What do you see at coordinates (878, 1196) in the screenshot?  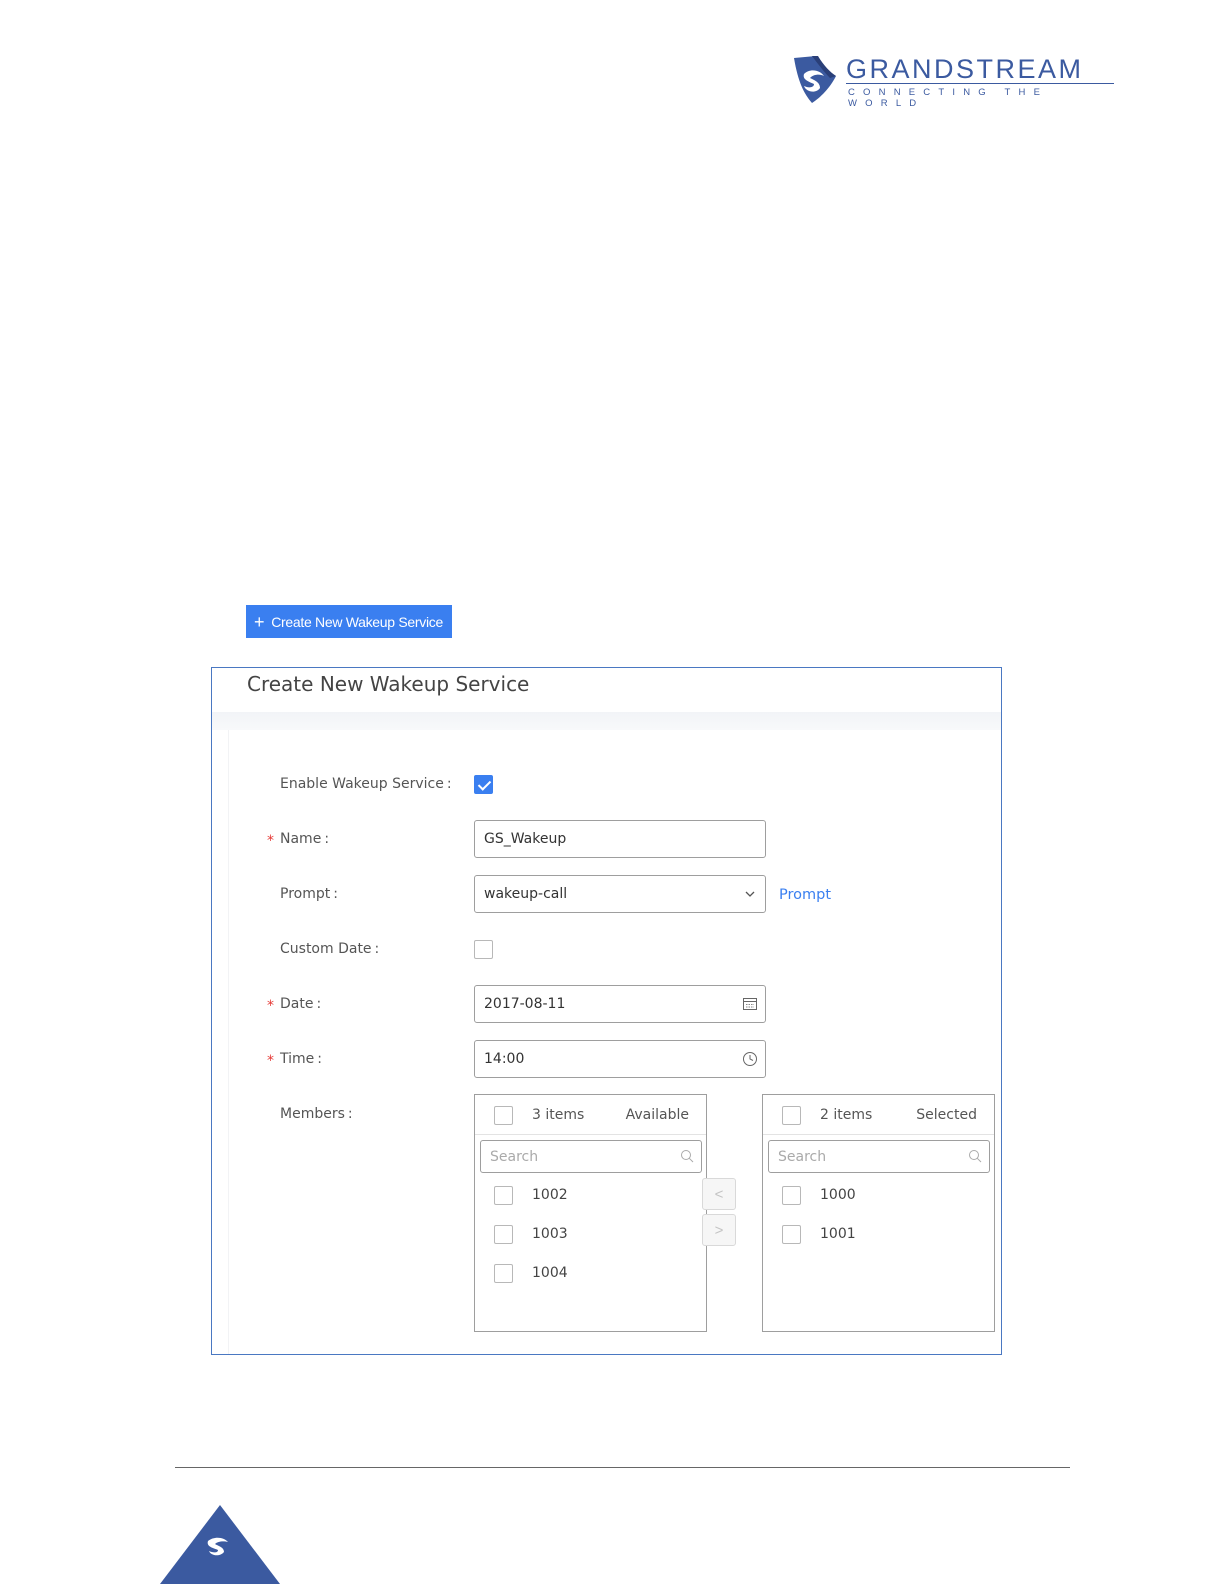 I see `list-item: 1000` at bounding box center [878, 1196].